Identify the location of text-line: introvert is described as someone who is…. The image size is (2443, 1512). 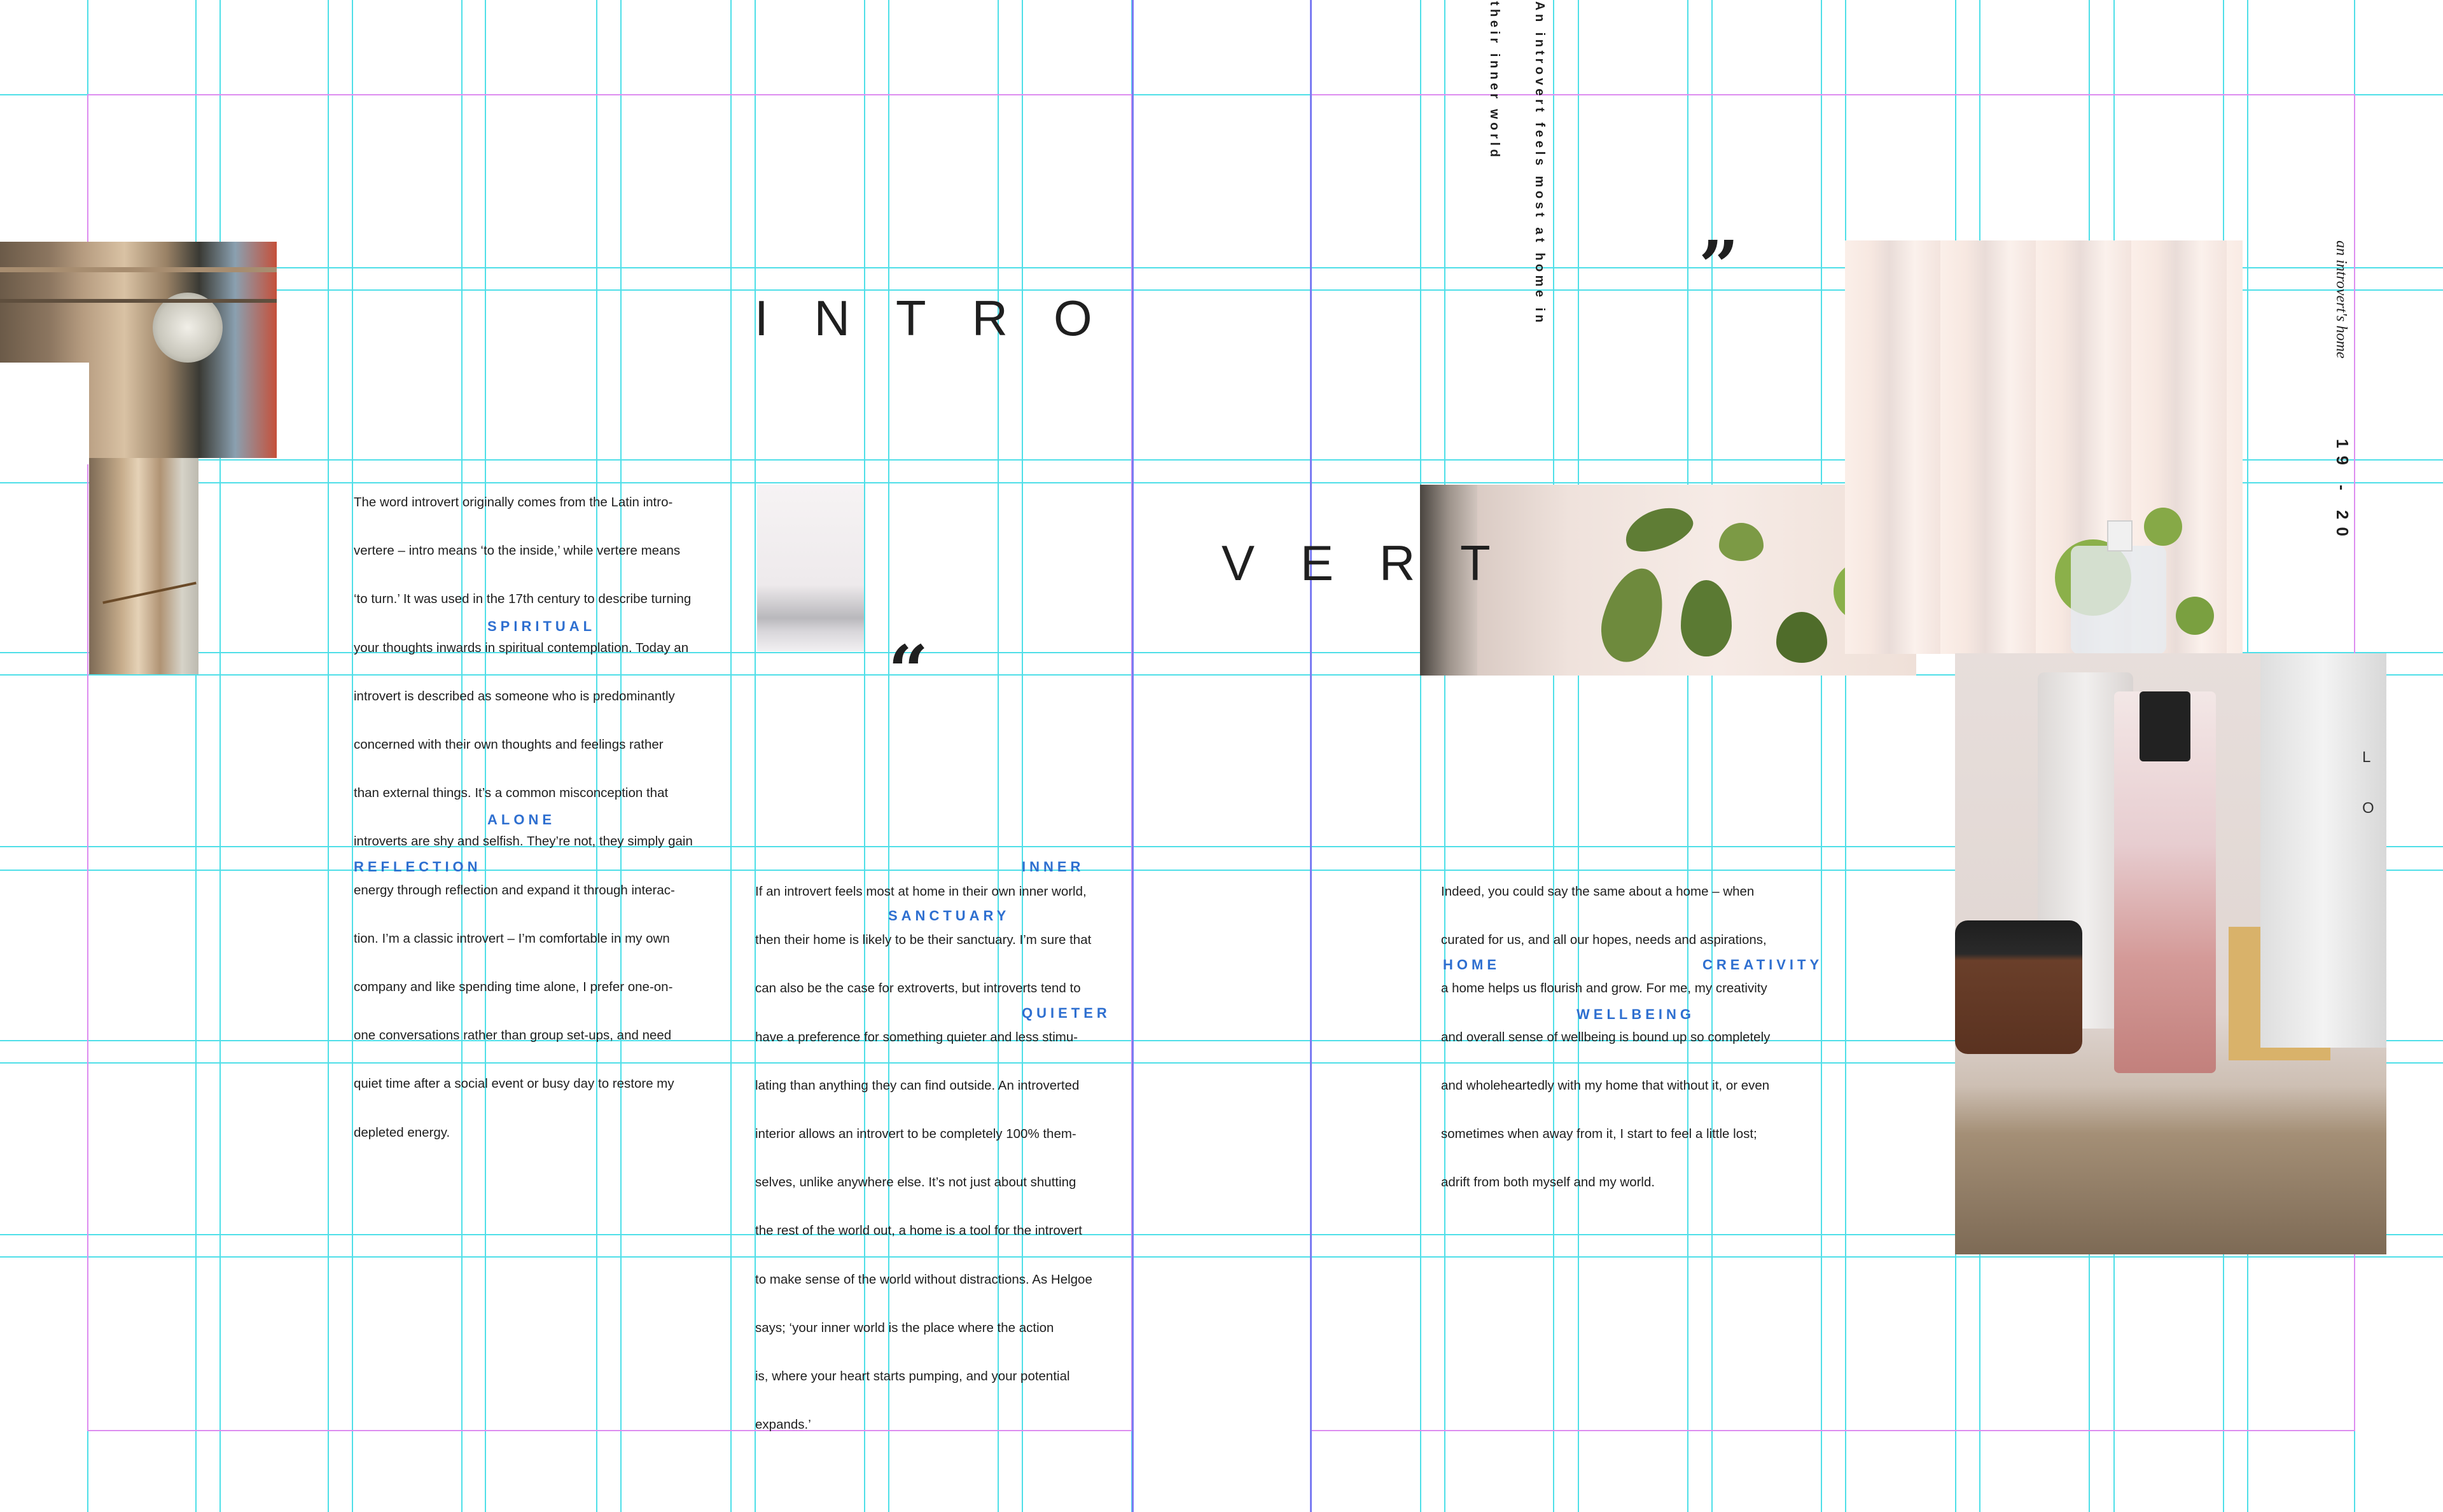
(514, 696).